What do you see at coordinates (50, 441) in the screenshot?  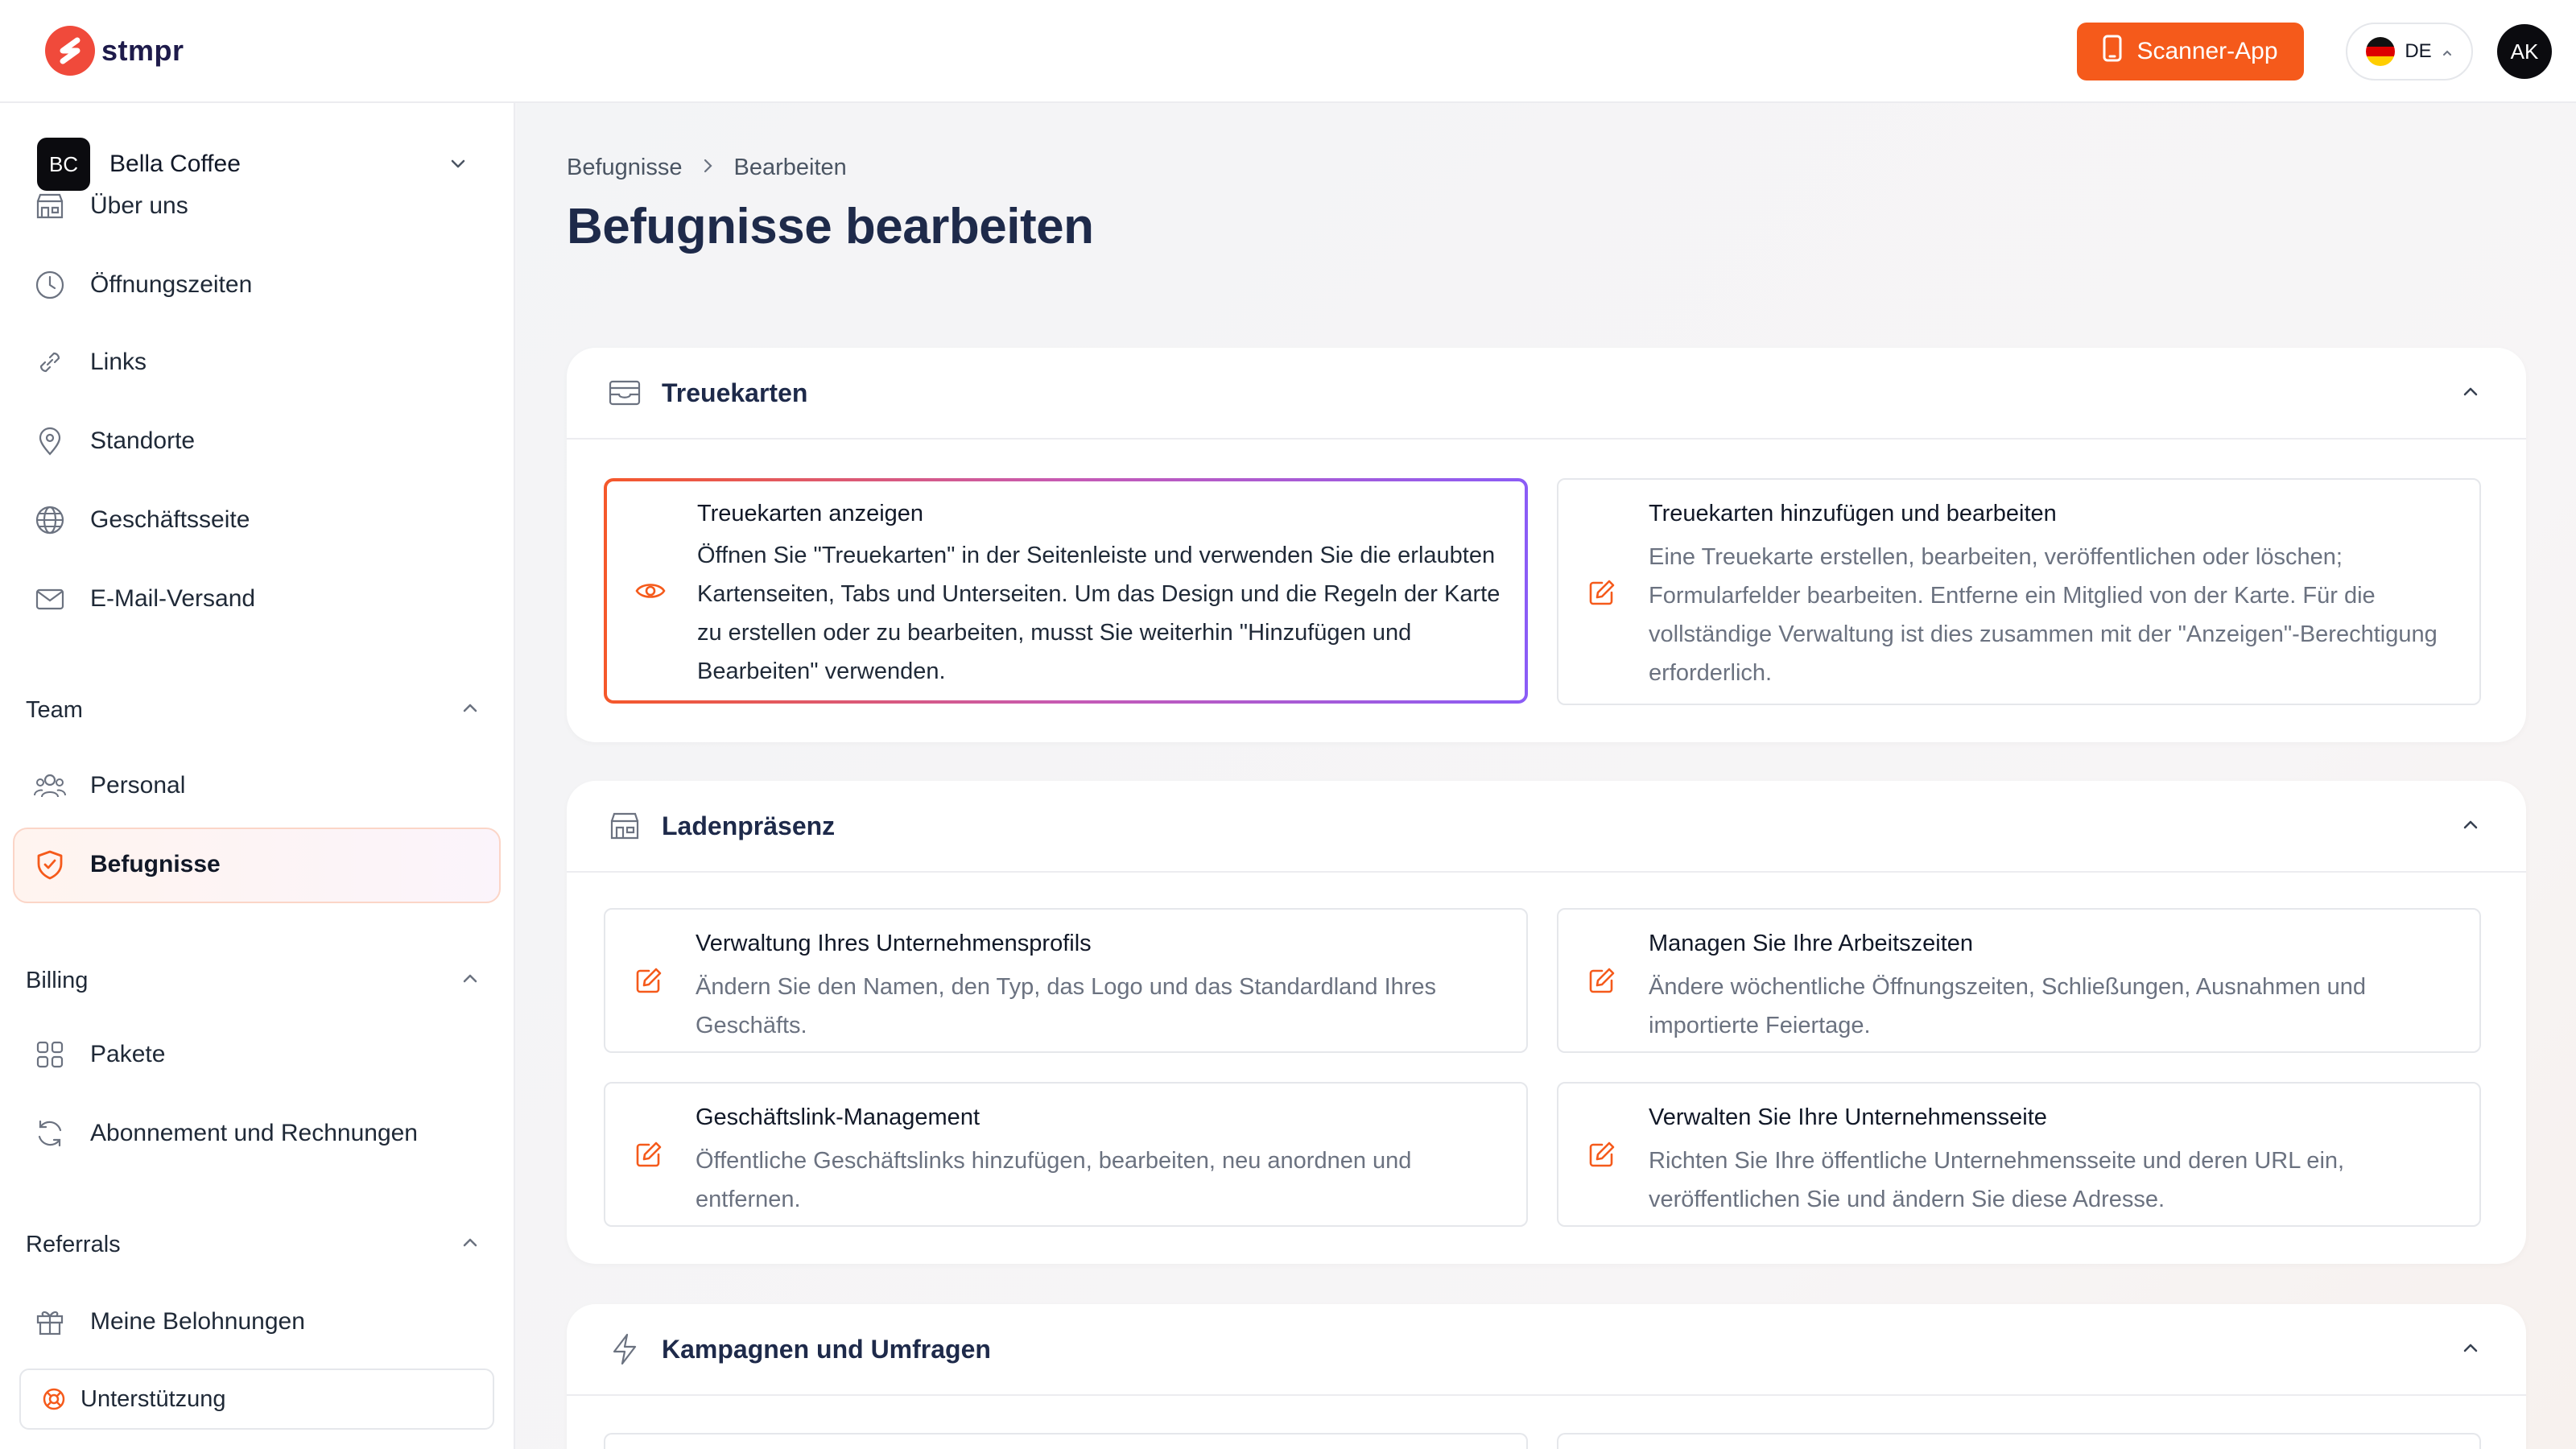 I see `map-pin-icon` at bounding box center [50, 441].